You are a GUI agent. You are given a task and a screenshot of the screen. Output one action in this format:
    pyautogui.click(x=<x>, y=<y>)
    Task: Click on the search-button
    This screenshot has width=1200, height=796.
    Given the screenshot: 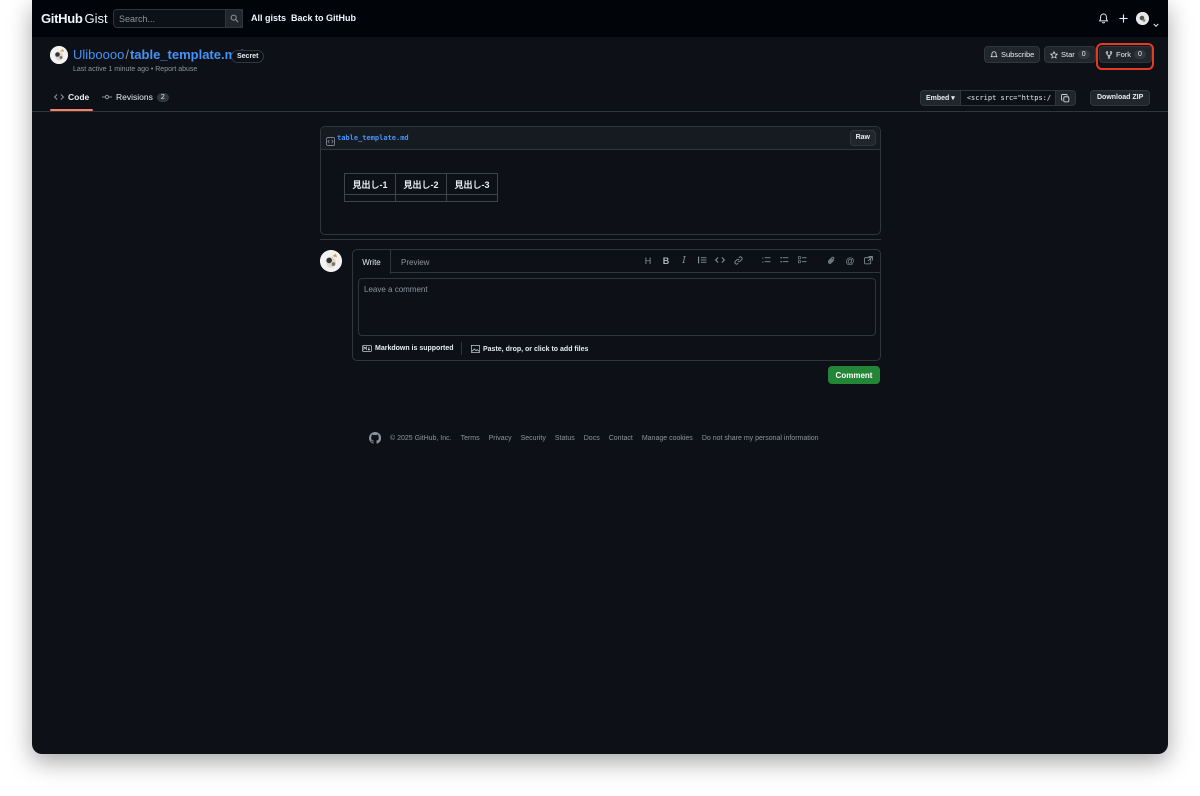 What is the action you would take?
    pyautogui.click(x=234, y=18)
    